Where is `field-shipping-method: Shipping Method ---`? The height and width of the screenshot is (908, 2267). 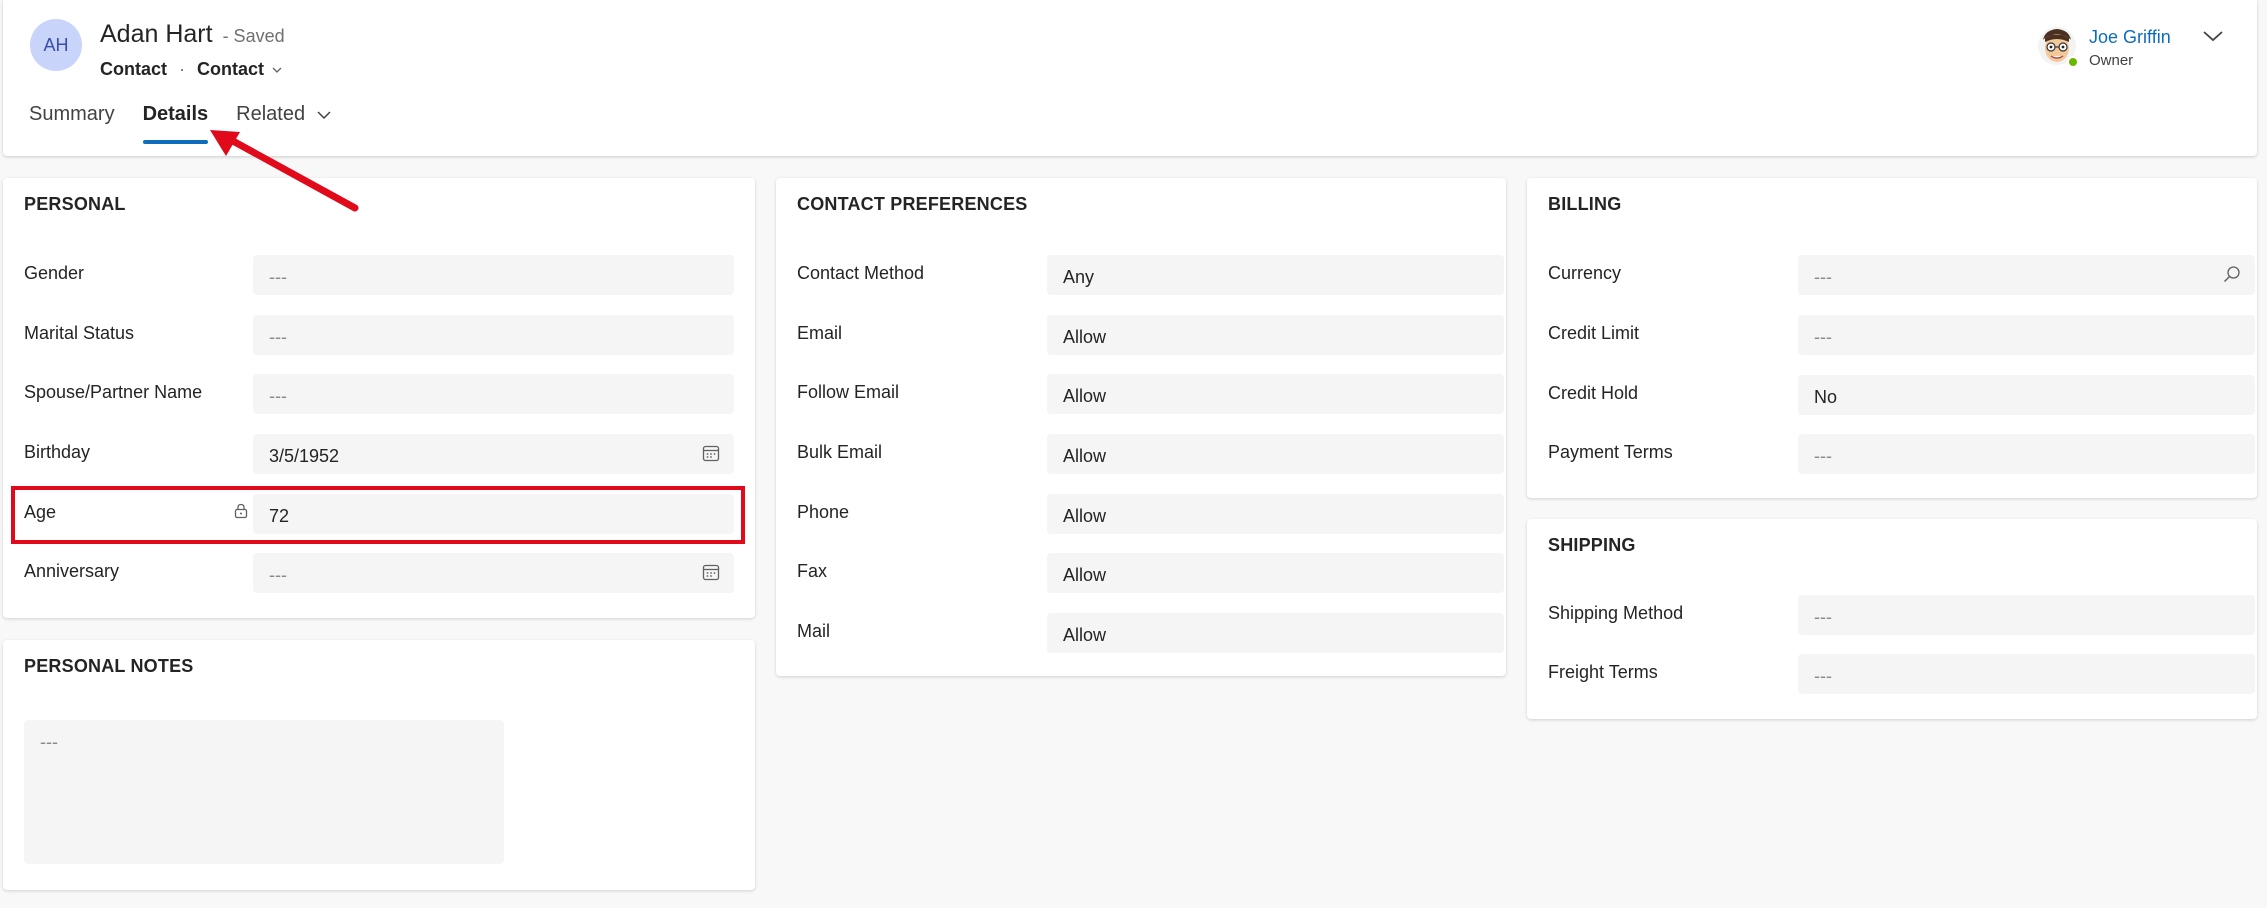 field-shipping-method: Shipping Method --- is located at coordinates (1901, 615).